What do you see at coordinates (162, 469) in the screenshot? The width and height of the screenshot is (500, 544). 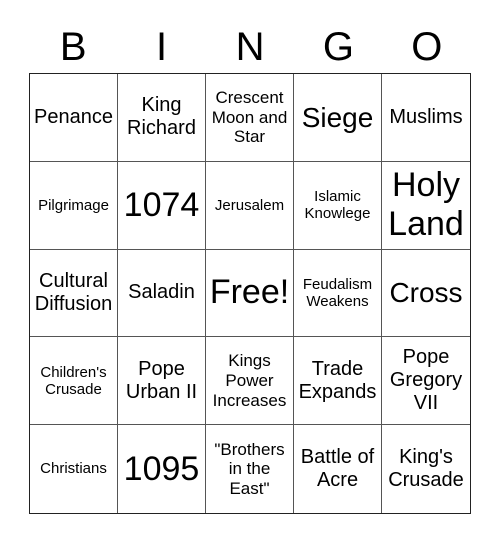 I see `bingo-cell: 1095` at bounding box center [162, 469].